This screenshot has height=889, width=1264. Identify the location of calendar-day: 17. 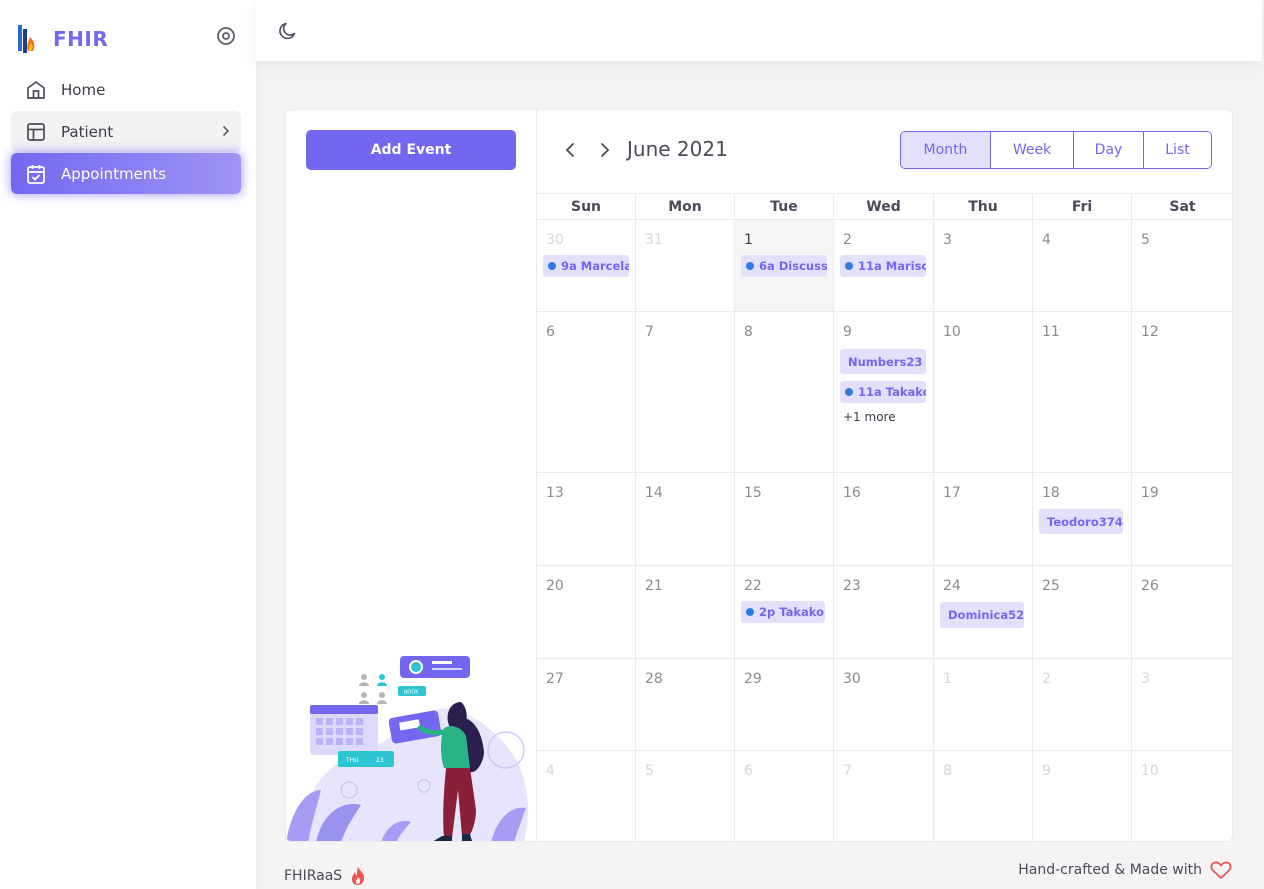
(983, 519).